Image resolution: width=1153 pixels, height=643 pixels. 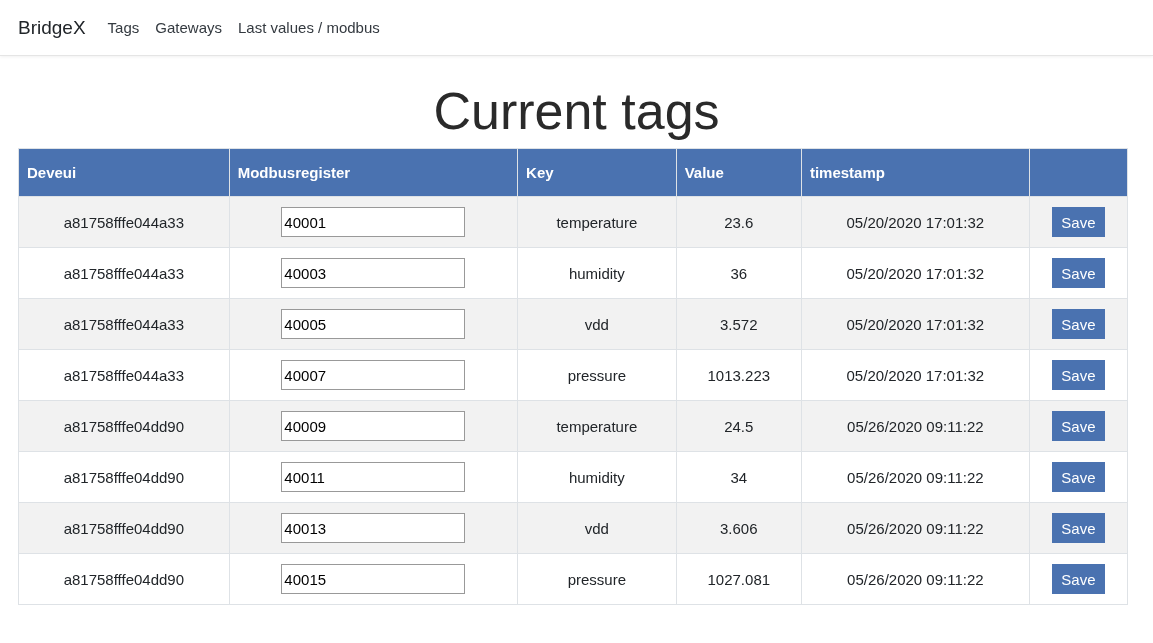 What do you see at coordinates (739, 477) in the screenshot?
I see `table-cell: 34` at bounding box center [739, 477].